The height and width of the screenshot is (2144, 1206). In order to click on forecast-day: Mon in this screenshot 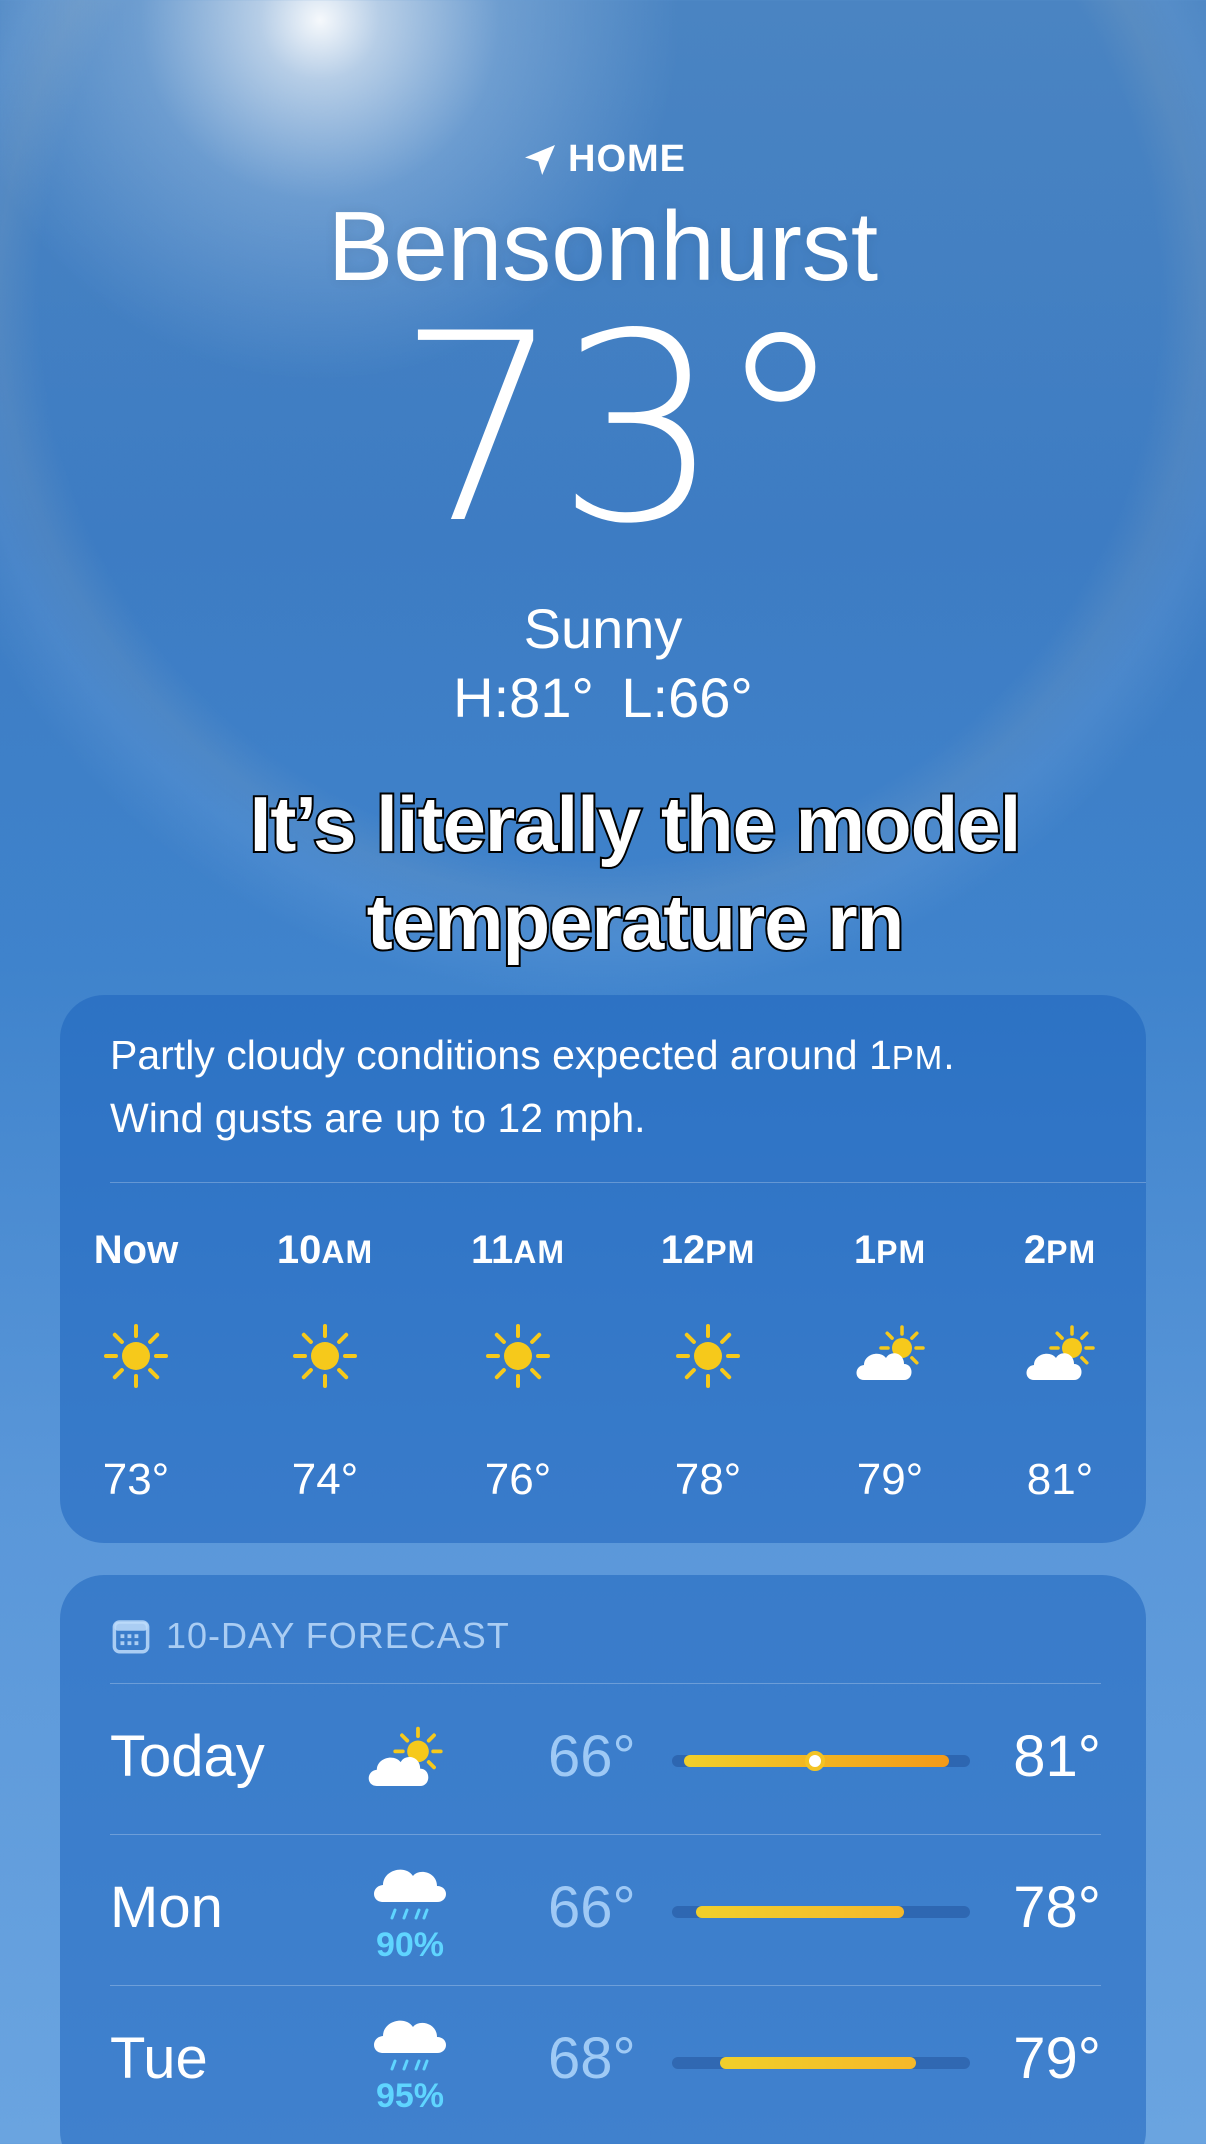, I will do `click(166, 1907)`.